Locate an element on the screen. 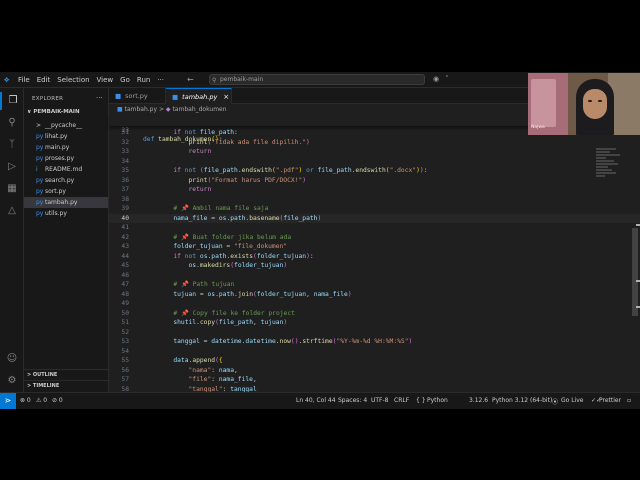 This screenshot has width=640, height=480. code-line: 33 return is located at coordinates (374, 152).